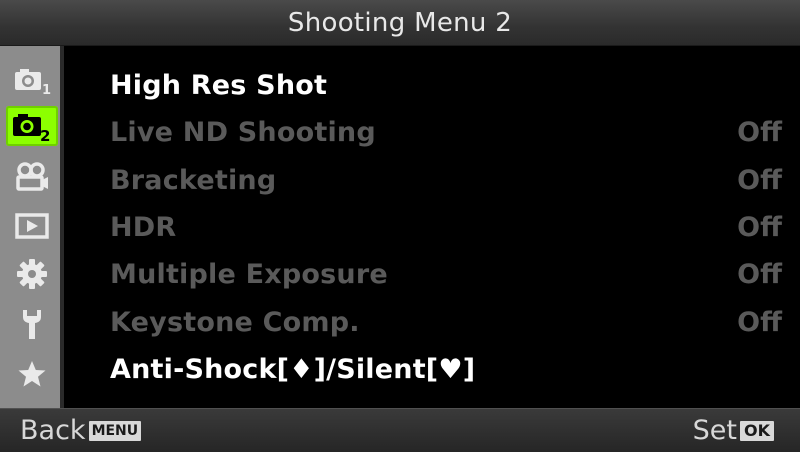 The image size is (800, 452). I want to click on wrench-icon, so click(32, 324).